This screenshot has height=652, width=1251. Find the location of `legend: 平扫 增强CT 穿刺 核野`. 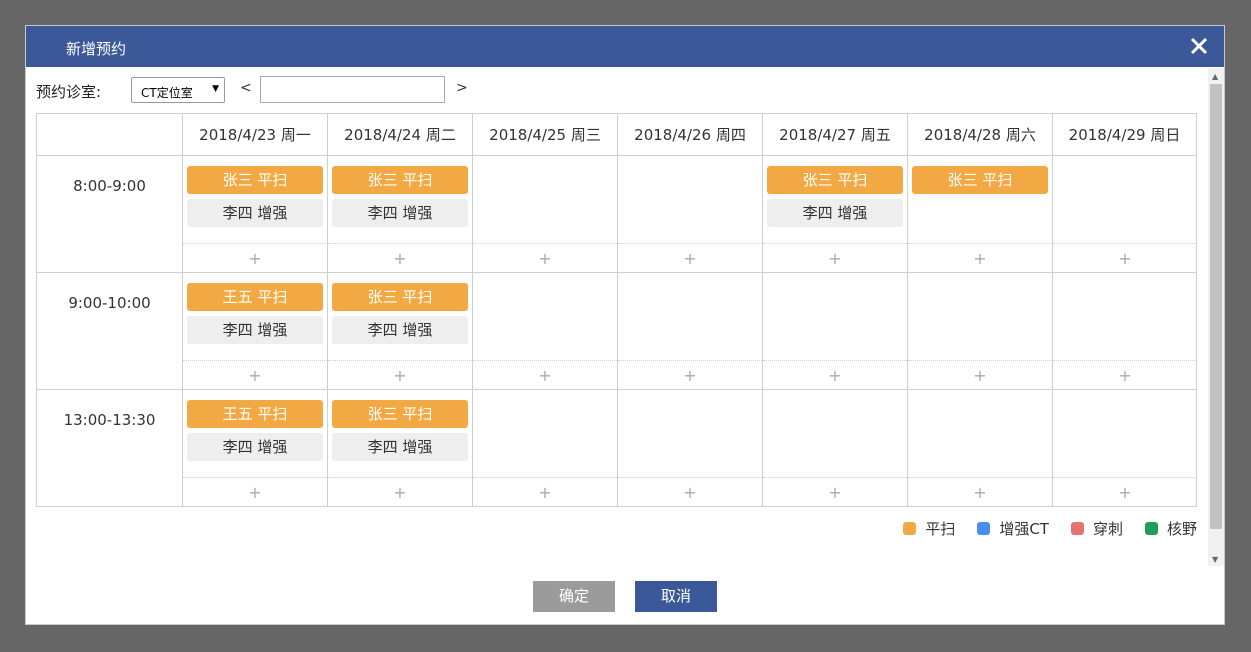

legend: 平扫 增强CT 穿刺 核野 is located at coordinates (1039, 528).